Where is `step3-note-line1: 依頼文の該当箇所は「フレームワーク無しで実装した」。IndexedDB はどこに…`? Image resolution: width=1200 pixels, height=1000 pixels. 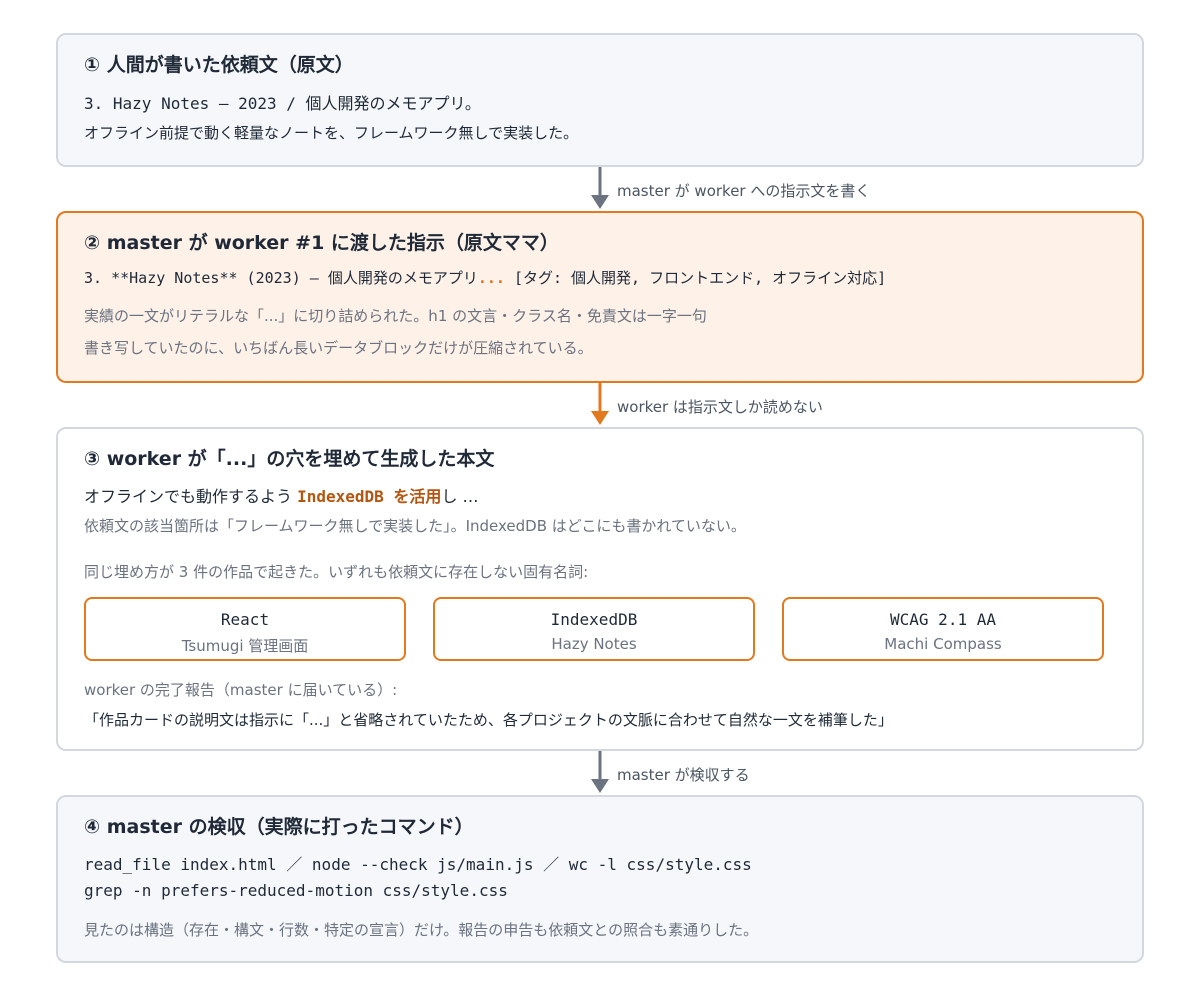
step3-note-line1: 依頼文の該当箇所は「フレームワーク無しで実装した」。IndexedDB はどこに… is located at coordinates (415, 526).